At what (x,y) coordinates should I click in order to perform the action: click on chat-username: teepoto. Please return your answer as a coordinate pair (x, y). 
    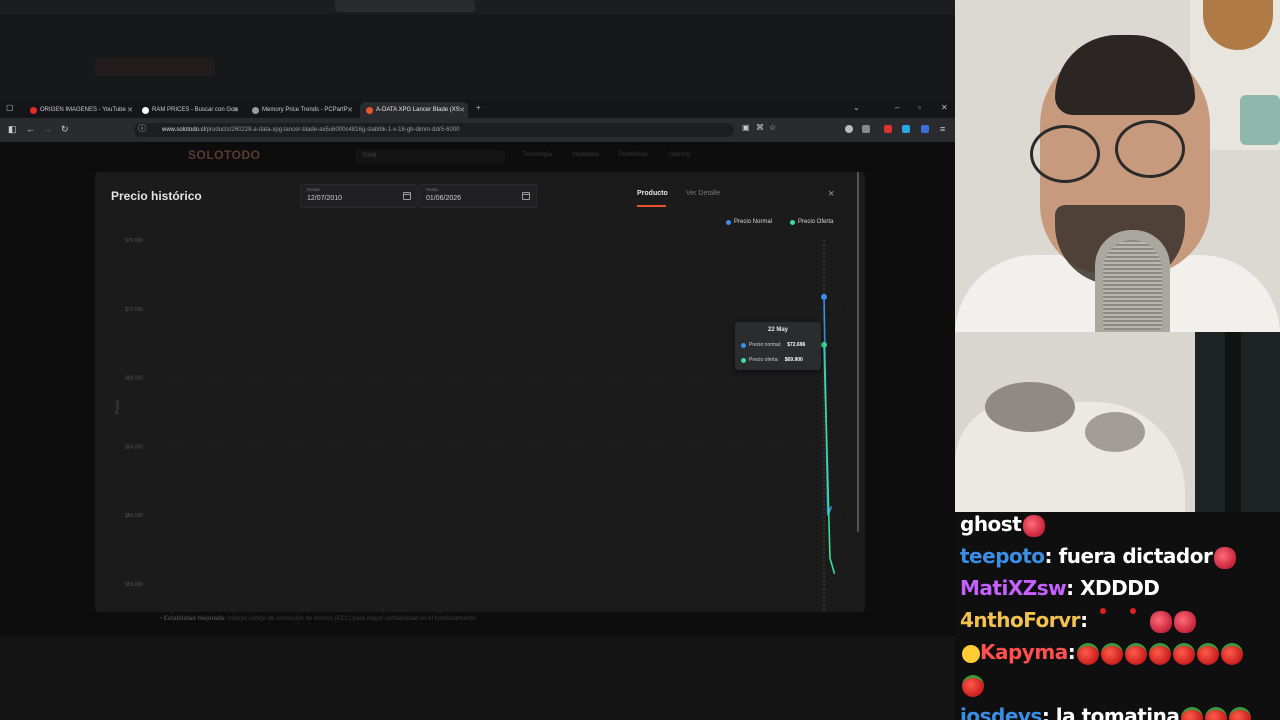
    Looking at the image, I should click on (1002, 556).